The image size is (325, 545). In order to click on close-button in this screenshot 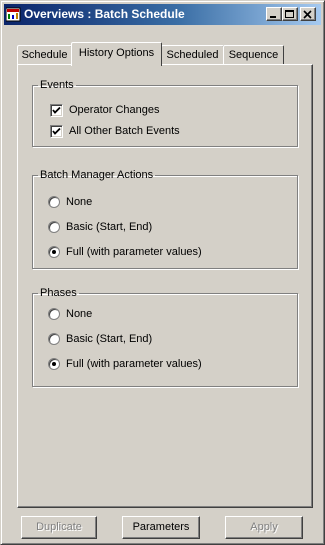, I will do `click(308, 14)`.